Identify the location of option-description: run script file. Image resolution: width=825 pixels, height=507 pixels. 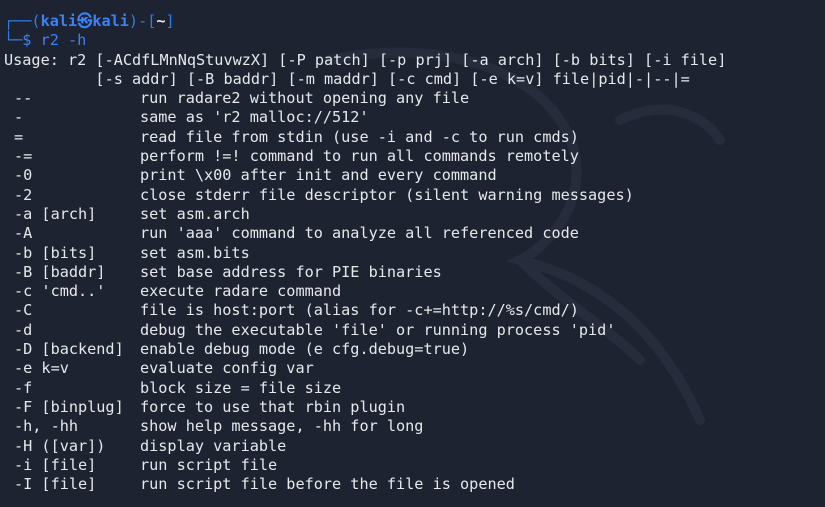
(209, 464).